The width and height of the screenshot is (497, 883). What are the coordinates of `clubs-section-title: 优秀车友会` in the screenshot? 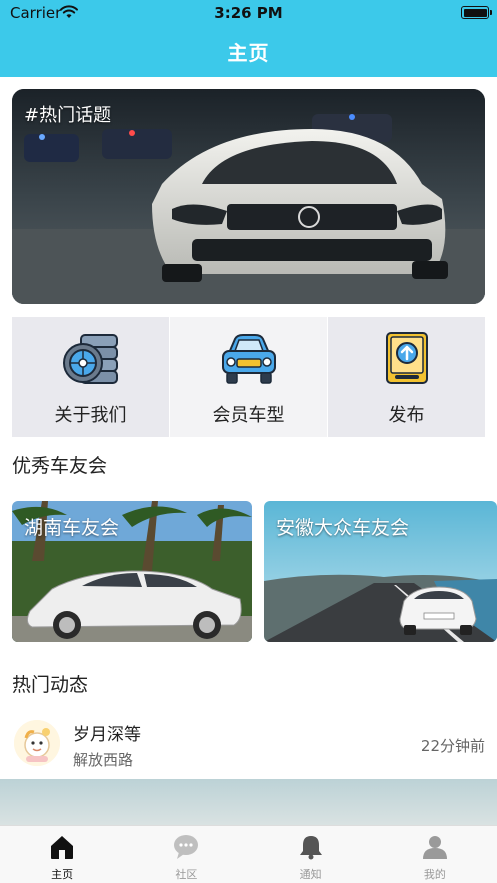 It's located at (60, 466).